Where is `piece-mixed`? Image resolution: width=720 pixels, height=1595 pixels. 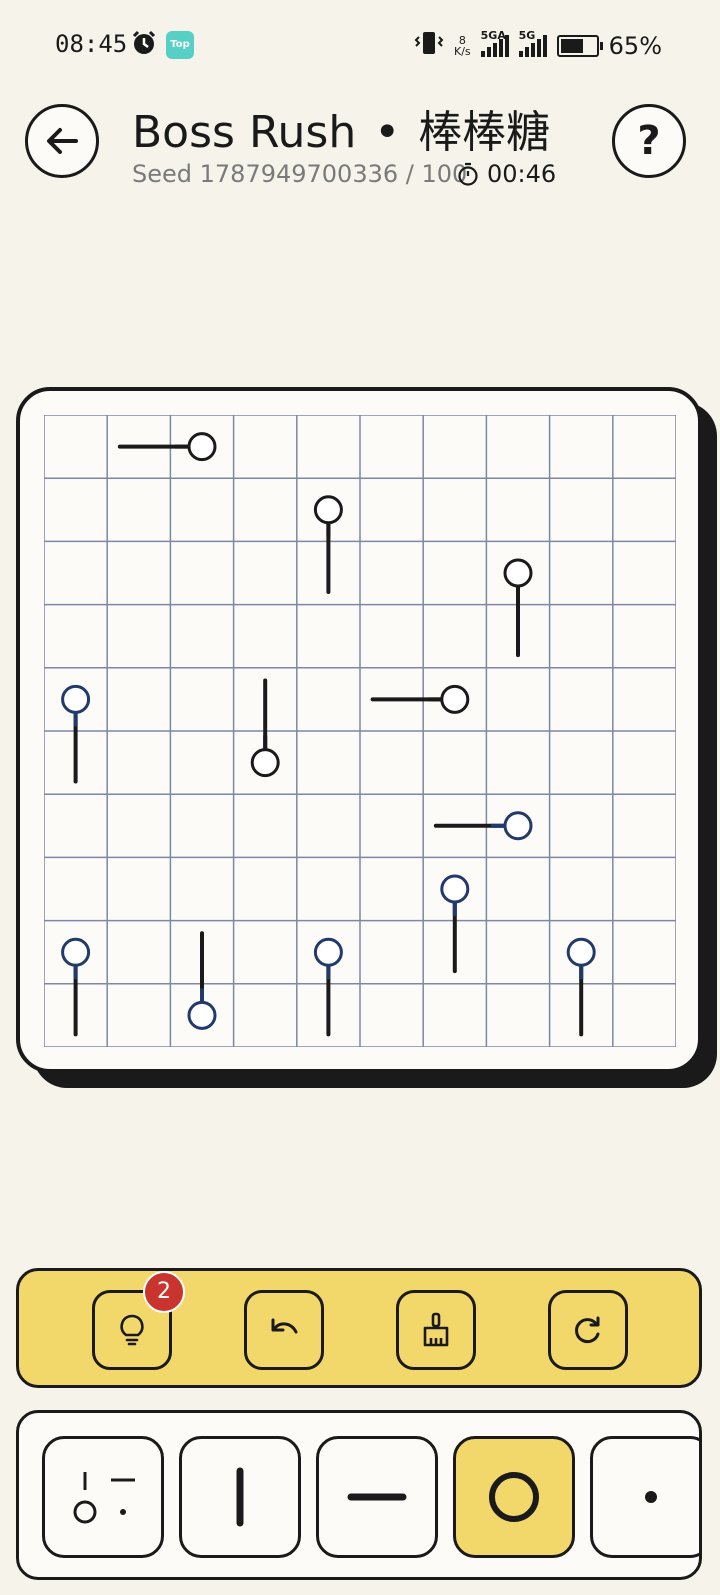 piece-mixed is located at coordinates (103, 1497).